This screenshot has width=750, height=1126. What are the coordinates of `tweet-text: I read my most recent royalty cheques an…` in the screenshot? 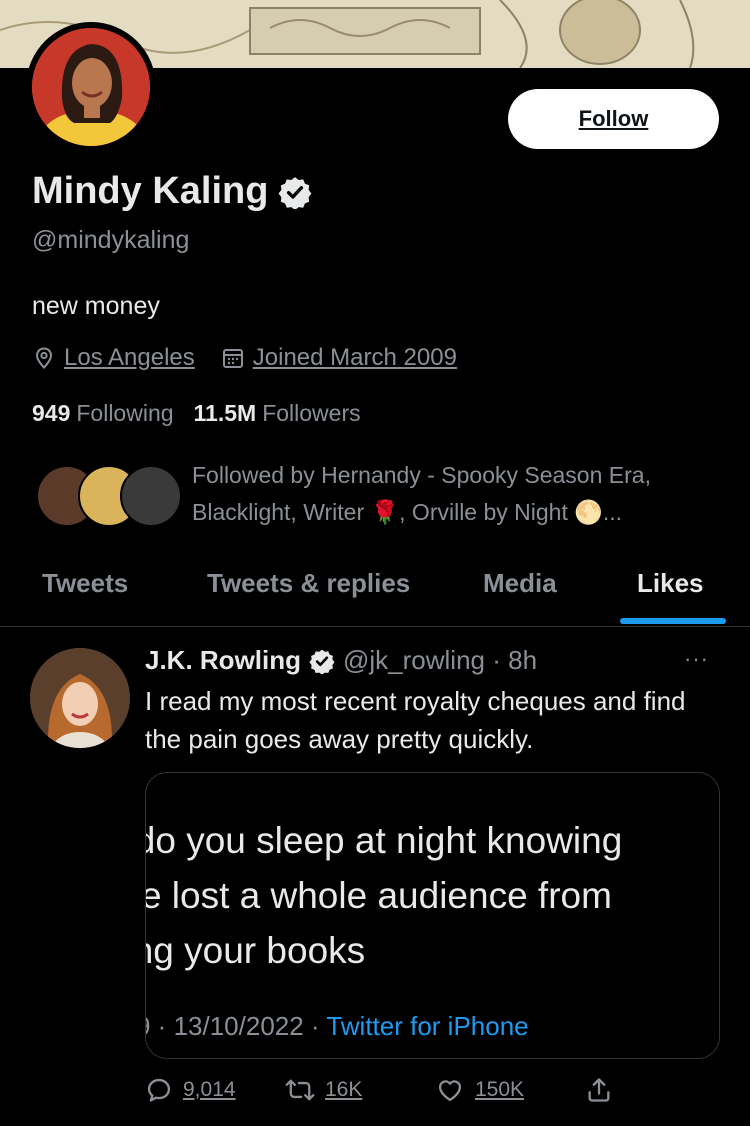 It's located at (415, 720).